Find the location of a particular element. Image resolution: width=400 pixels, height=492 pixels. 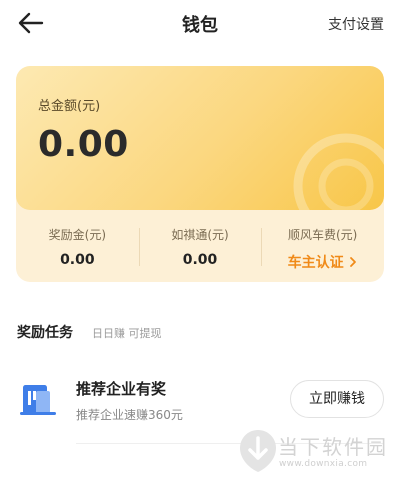

total-amount-label: 总金额(元) is located at coordinates (69, 106).